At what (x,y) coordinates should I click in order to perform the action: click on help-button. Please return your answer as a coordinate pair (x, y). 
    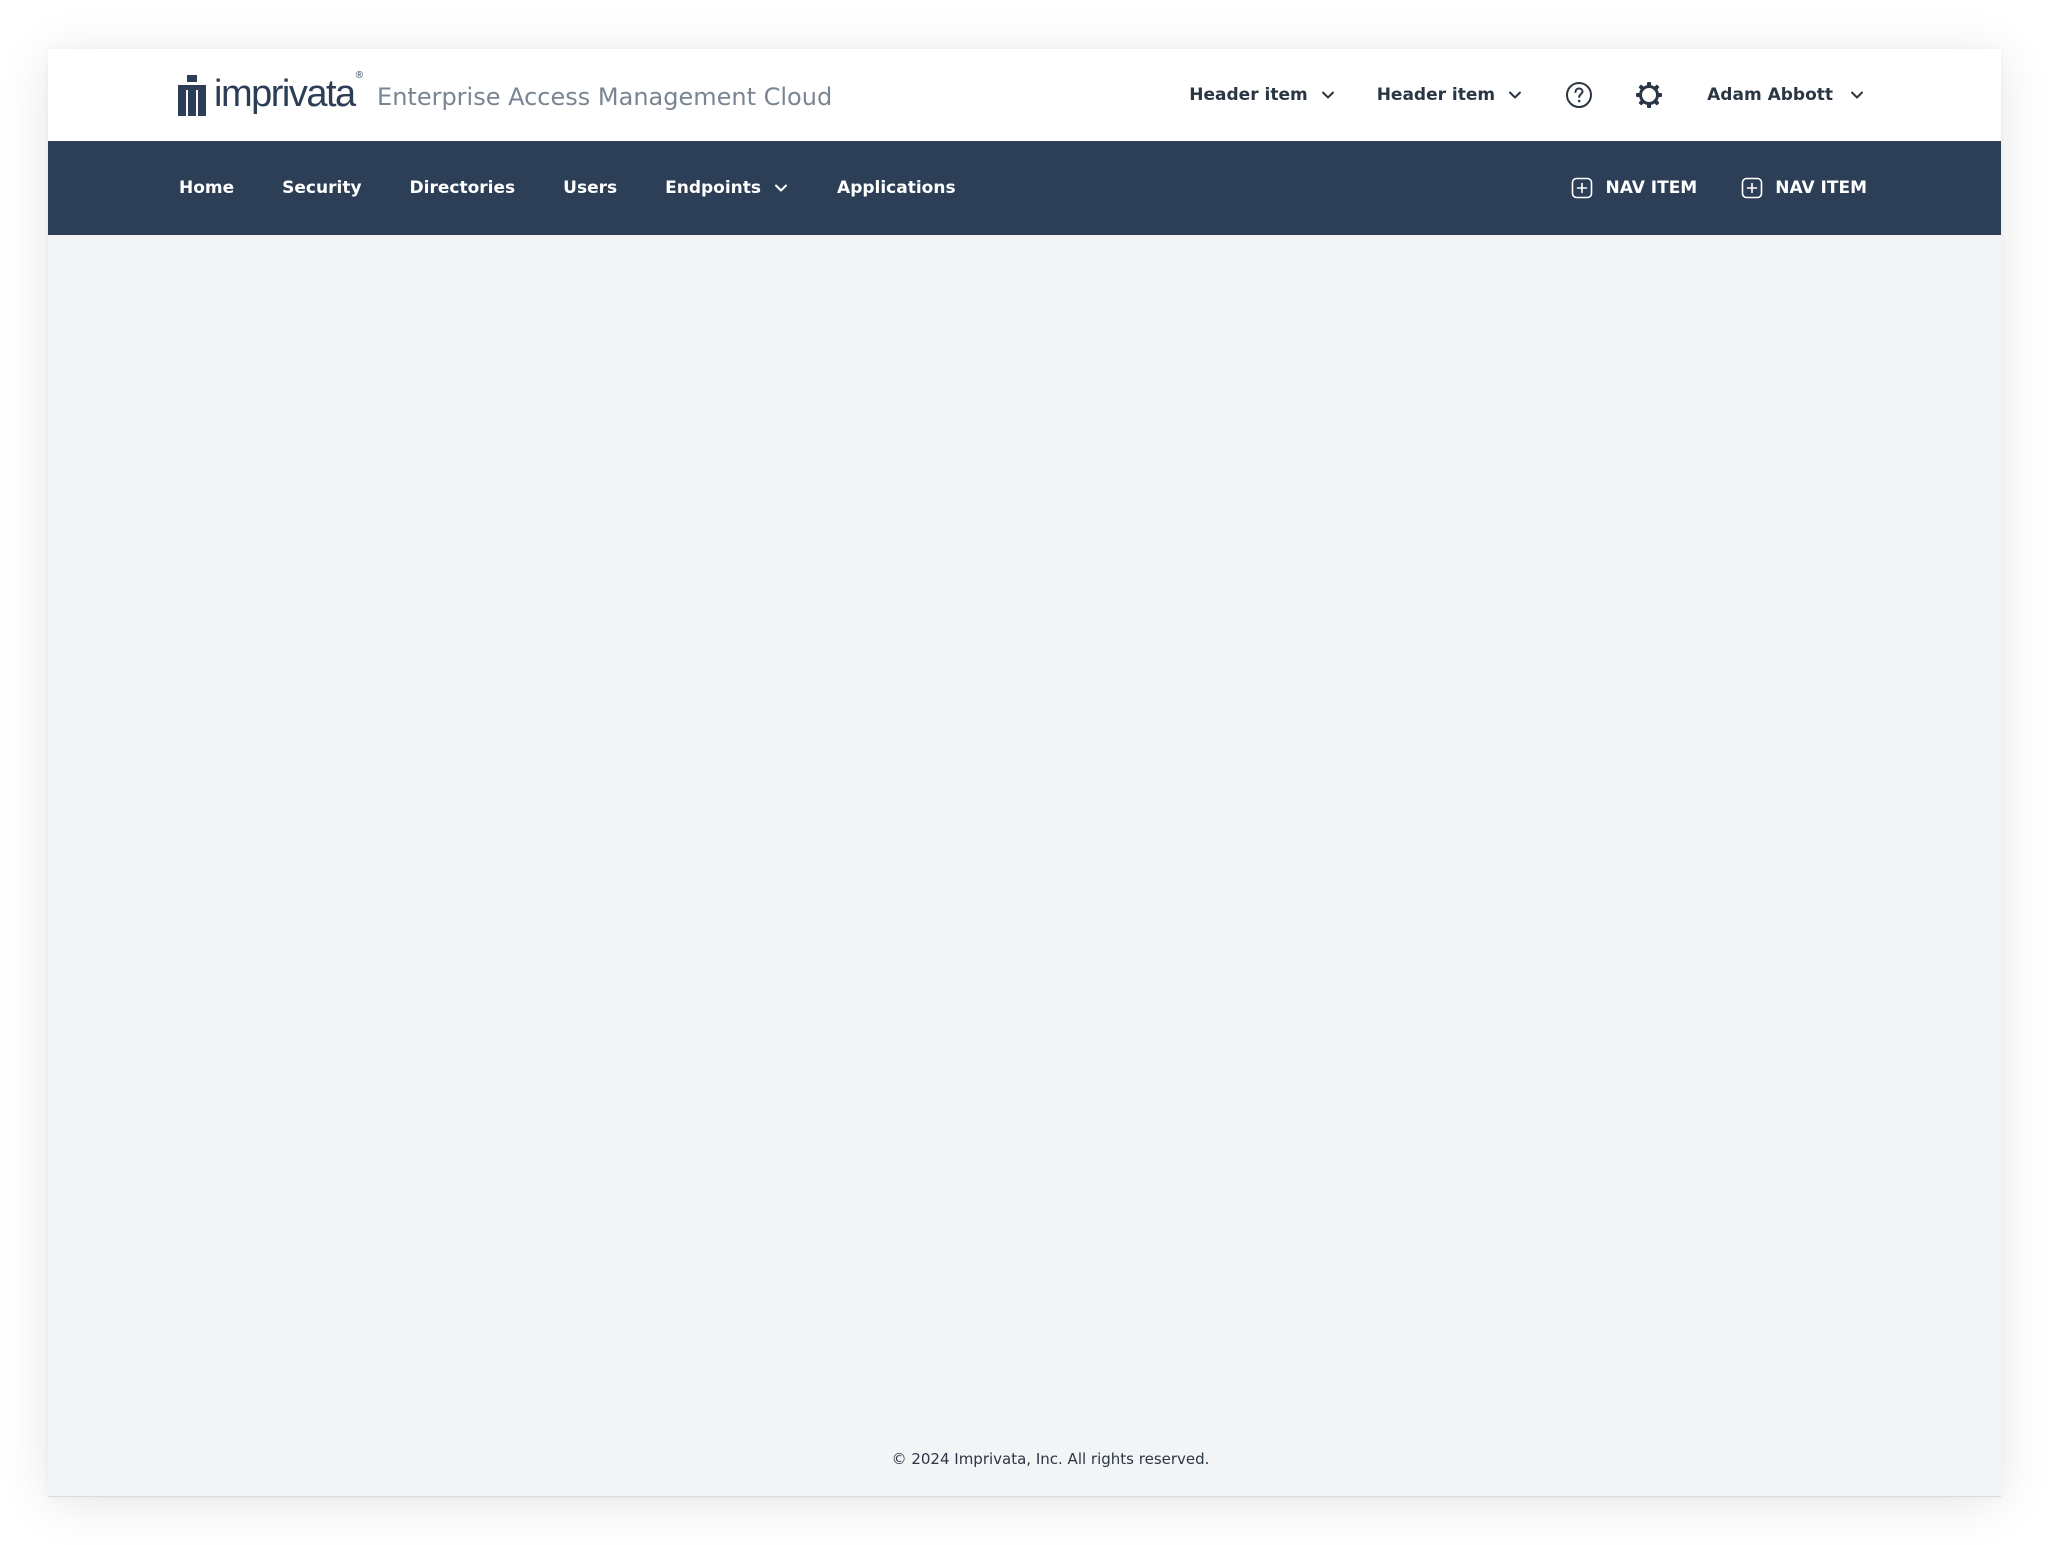
    Looking at the image, I should click on (1579, 95).